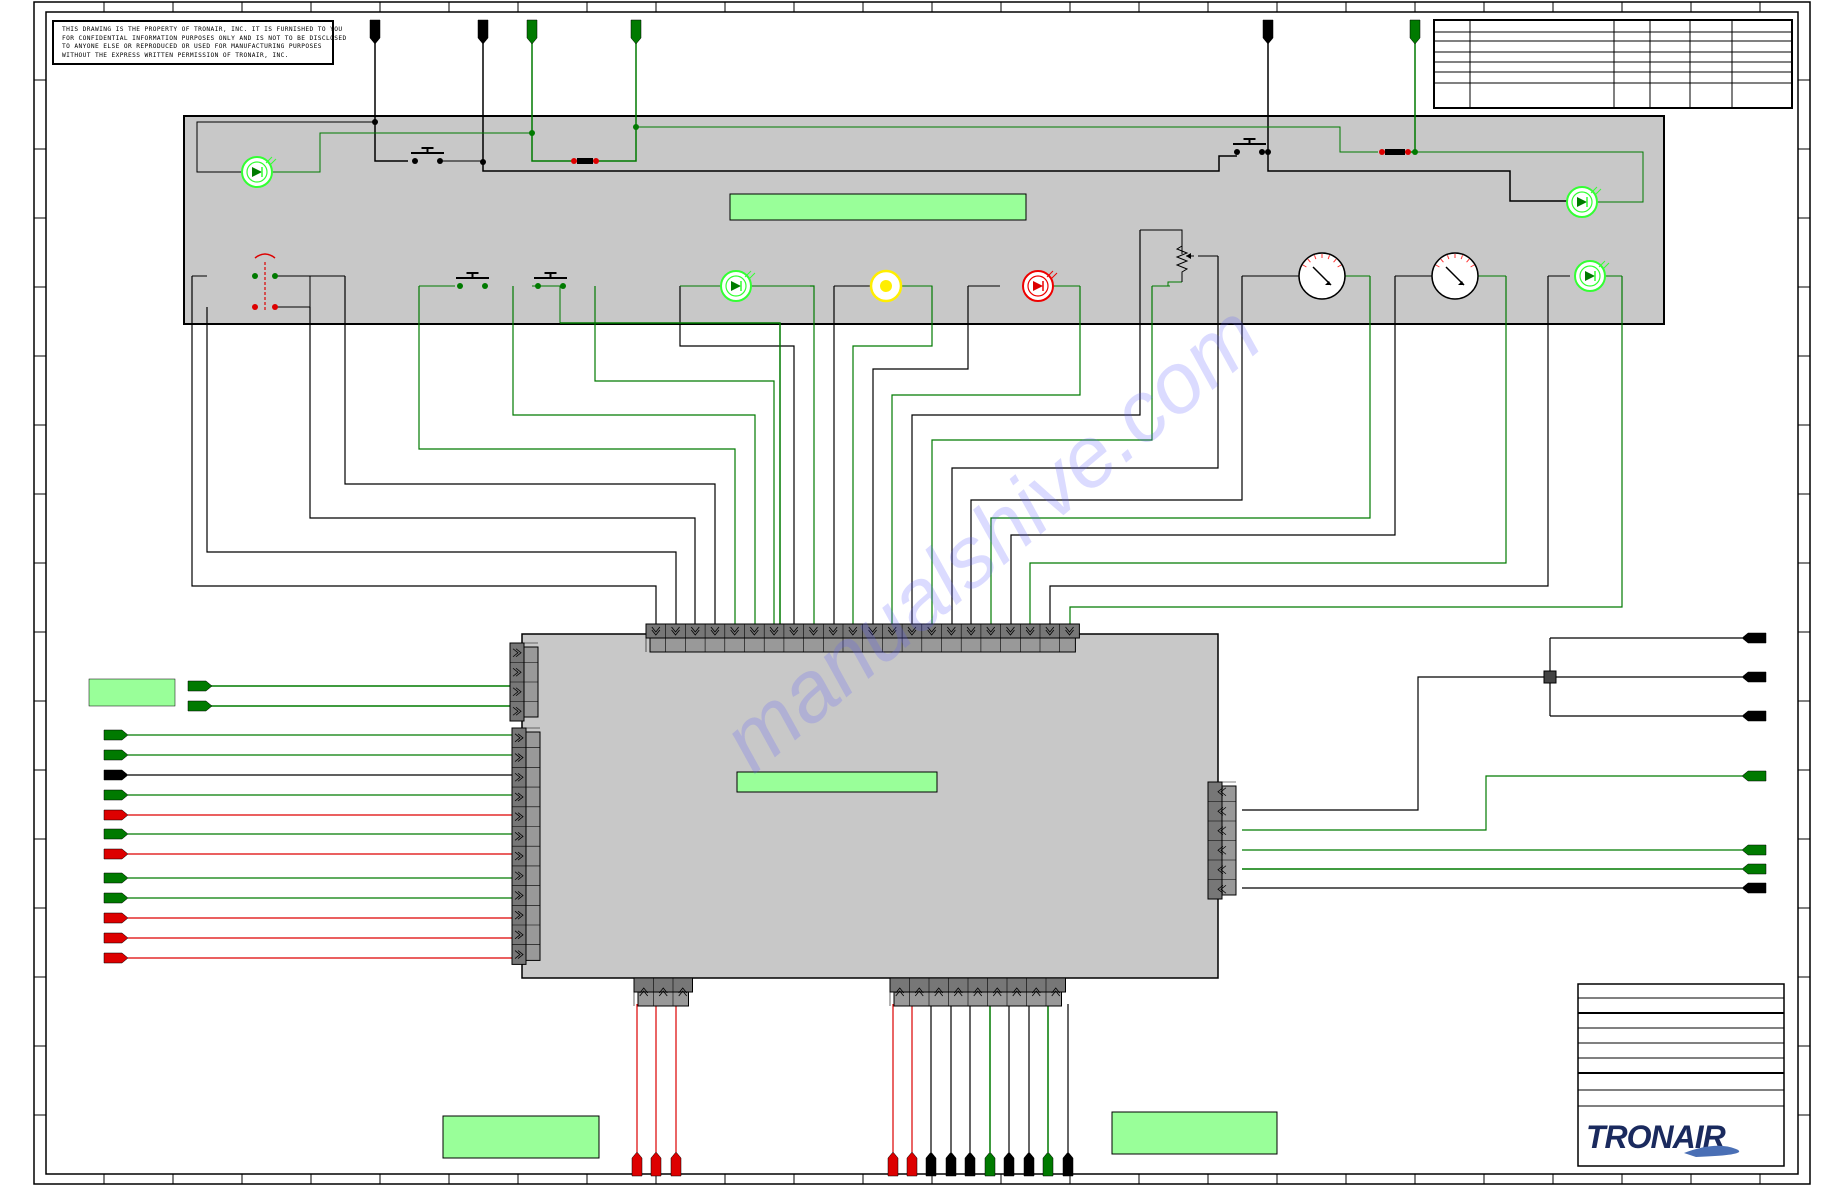 The height and width of the screenshot is (1188, 1836). What do you see at coordinates (132, 692) in the screenshot?
I see `input-group-label-box` at bounding box center [132, 692].